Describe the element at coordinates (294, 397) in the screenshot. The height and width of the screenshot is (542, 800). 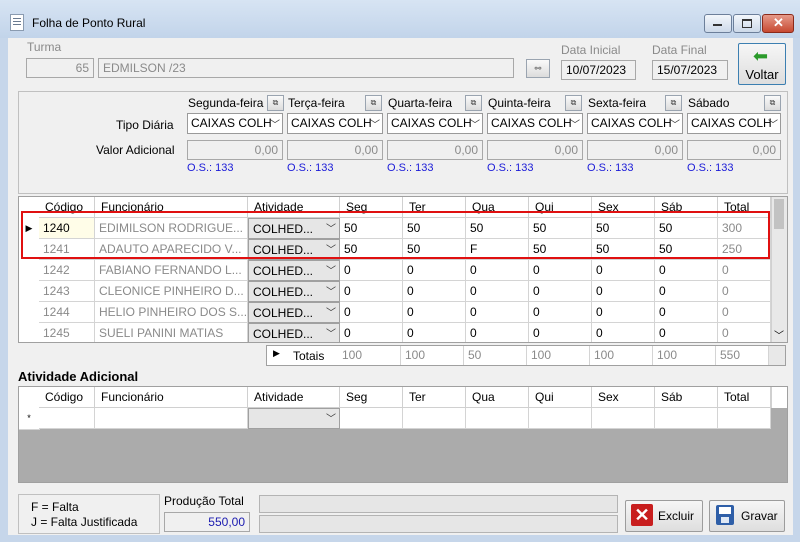
I see `column-header-atividade: Atividade` at that location.